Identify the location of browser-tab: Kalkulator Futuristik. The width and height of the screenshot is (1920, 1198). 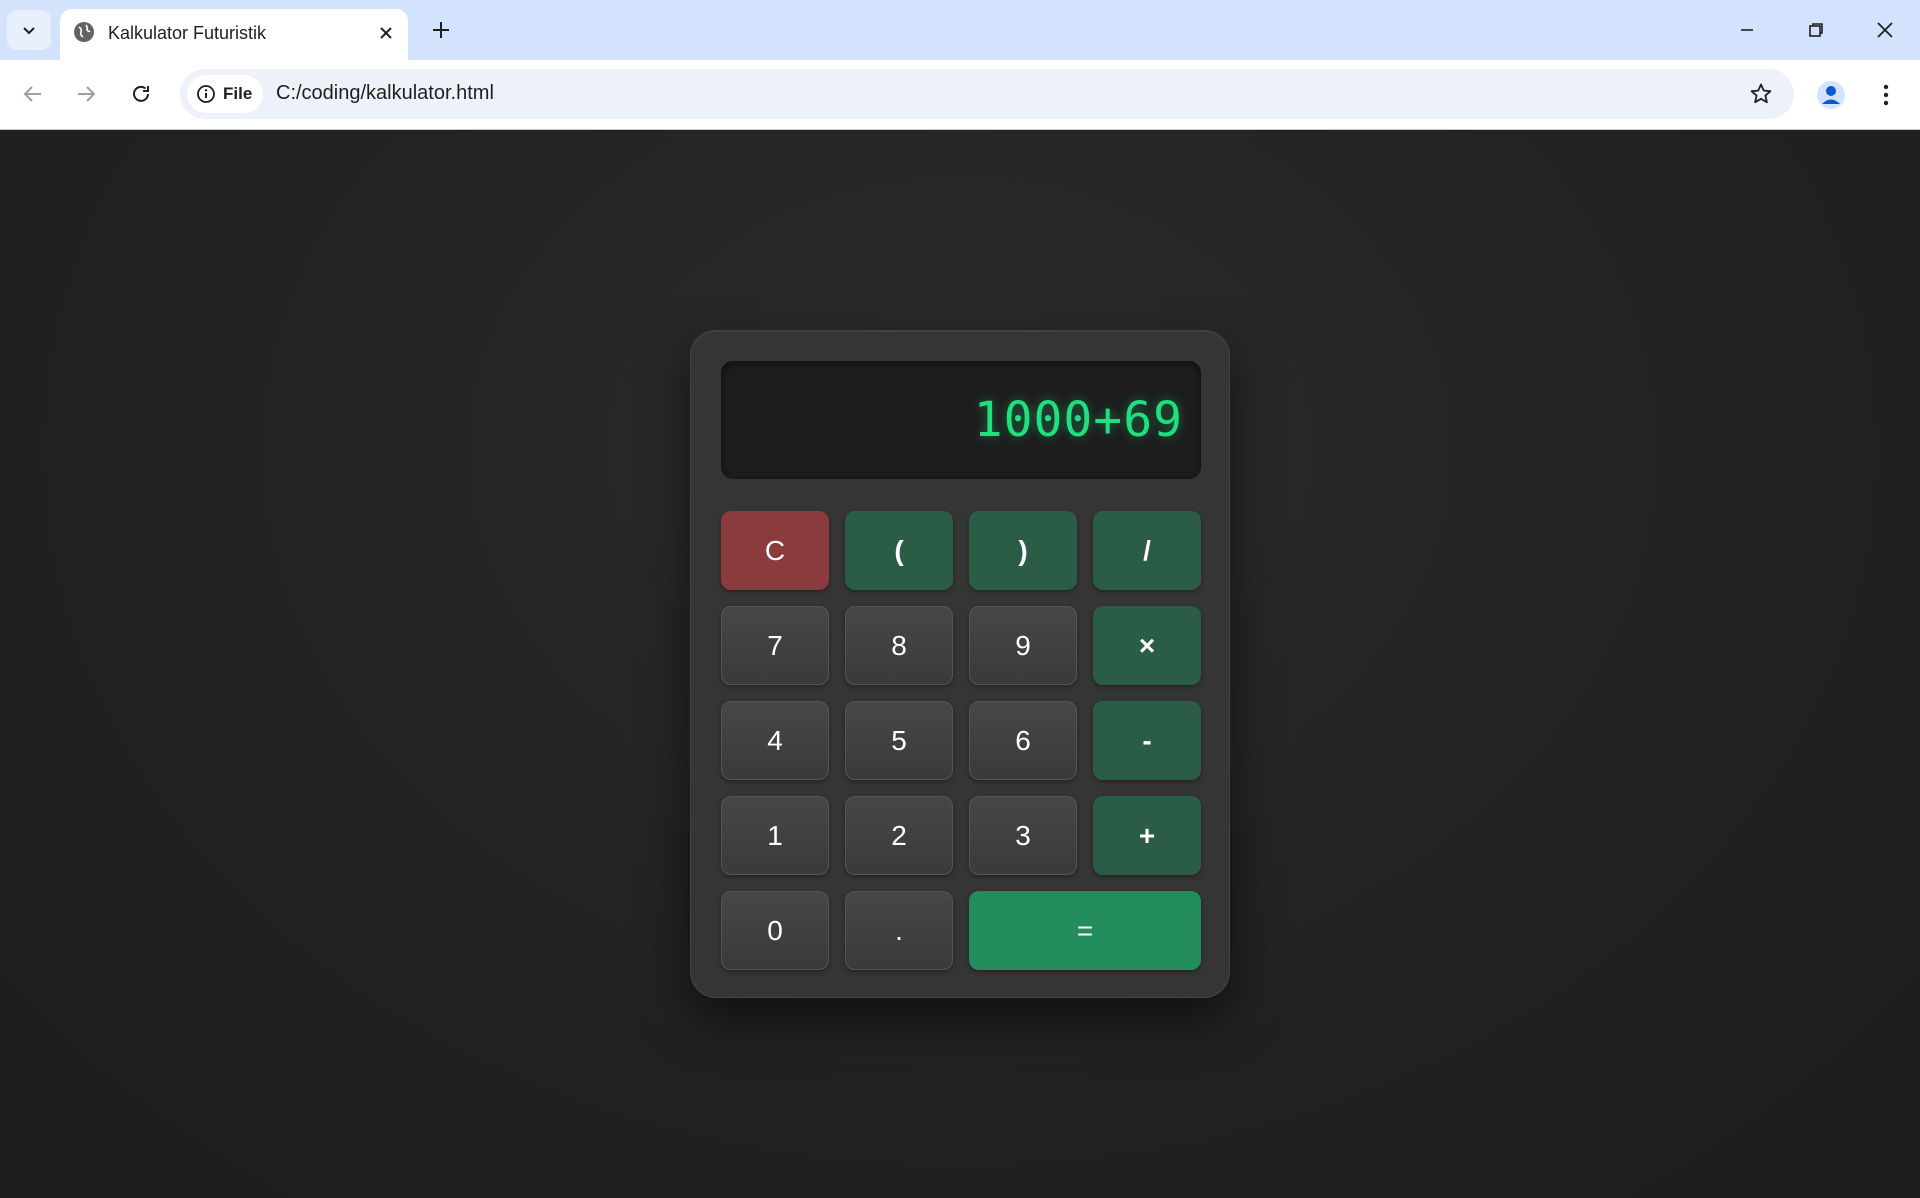
(234, 34).